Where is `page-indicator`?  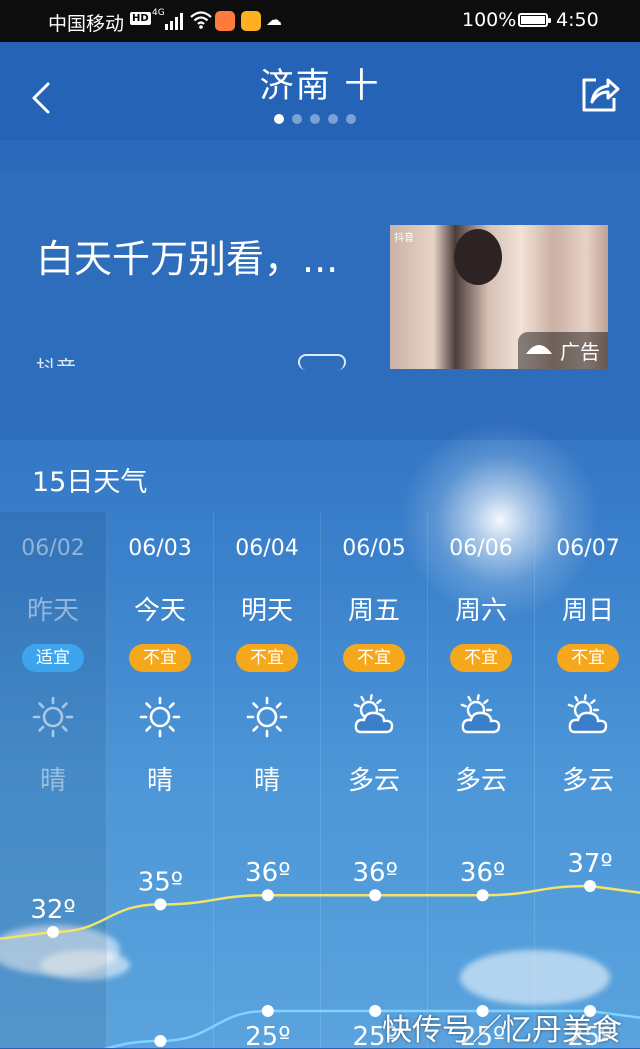 page-indicator is located at coordinates (315, 119).